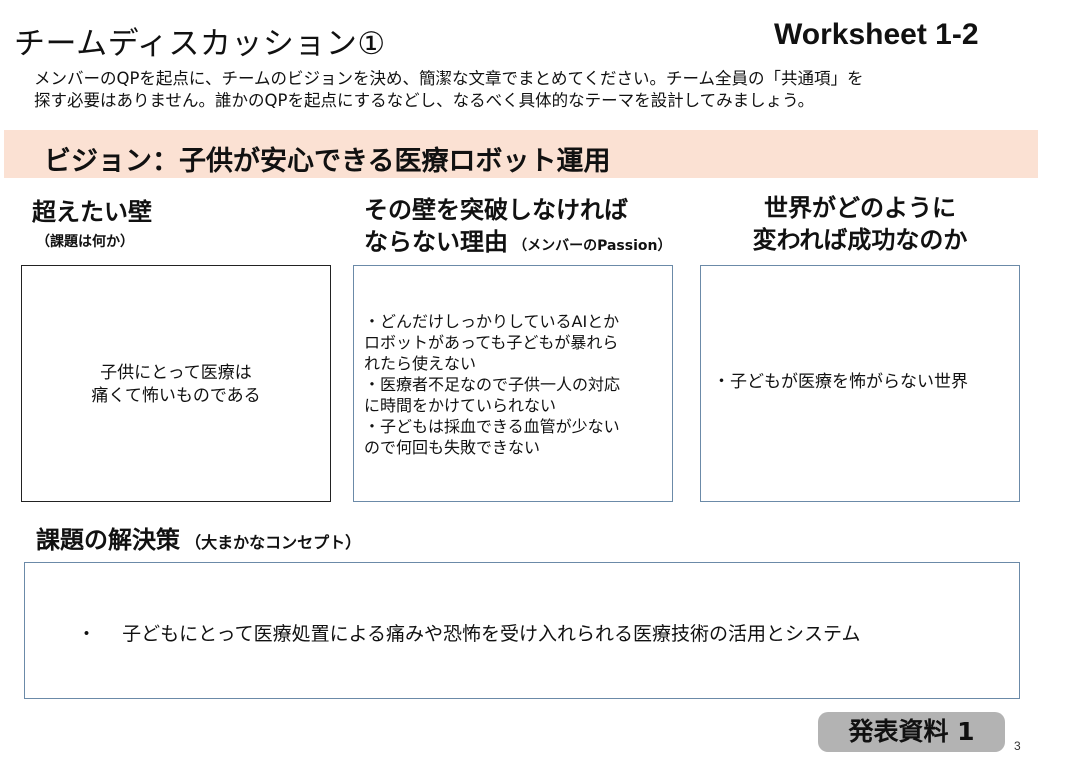 The width and height of the screenshot is (1068, 763). Describe the element at coordinates (876, 34) in the screenshot. I see `worksheet-label: Worksheet 1-2` at that location.